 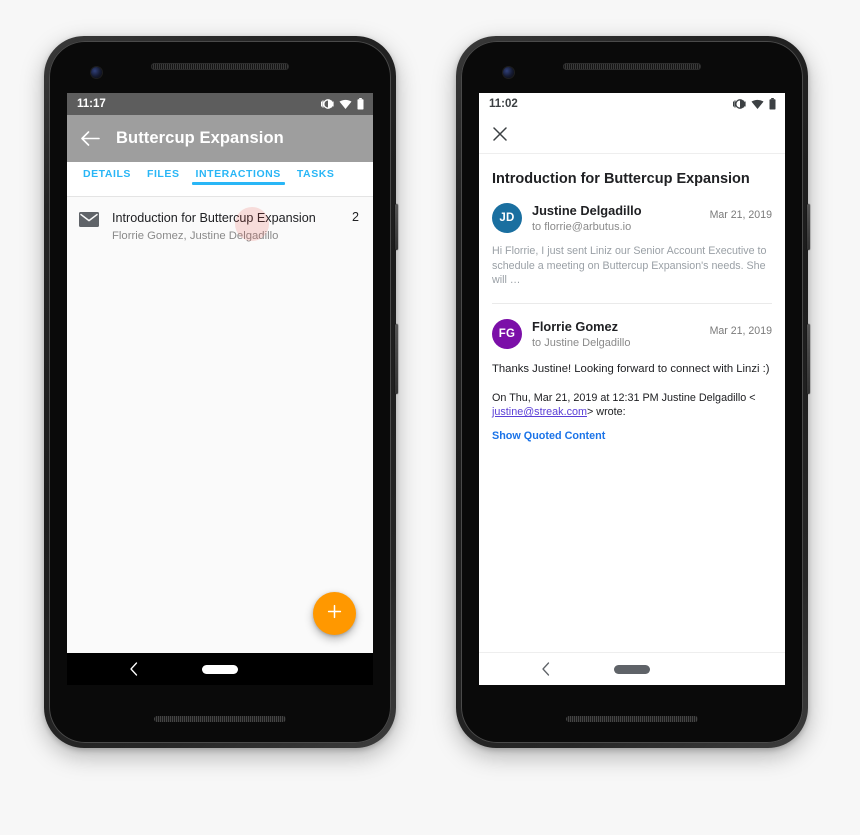 I want to click on add-interaction-fab, so click(x=334, y=613).